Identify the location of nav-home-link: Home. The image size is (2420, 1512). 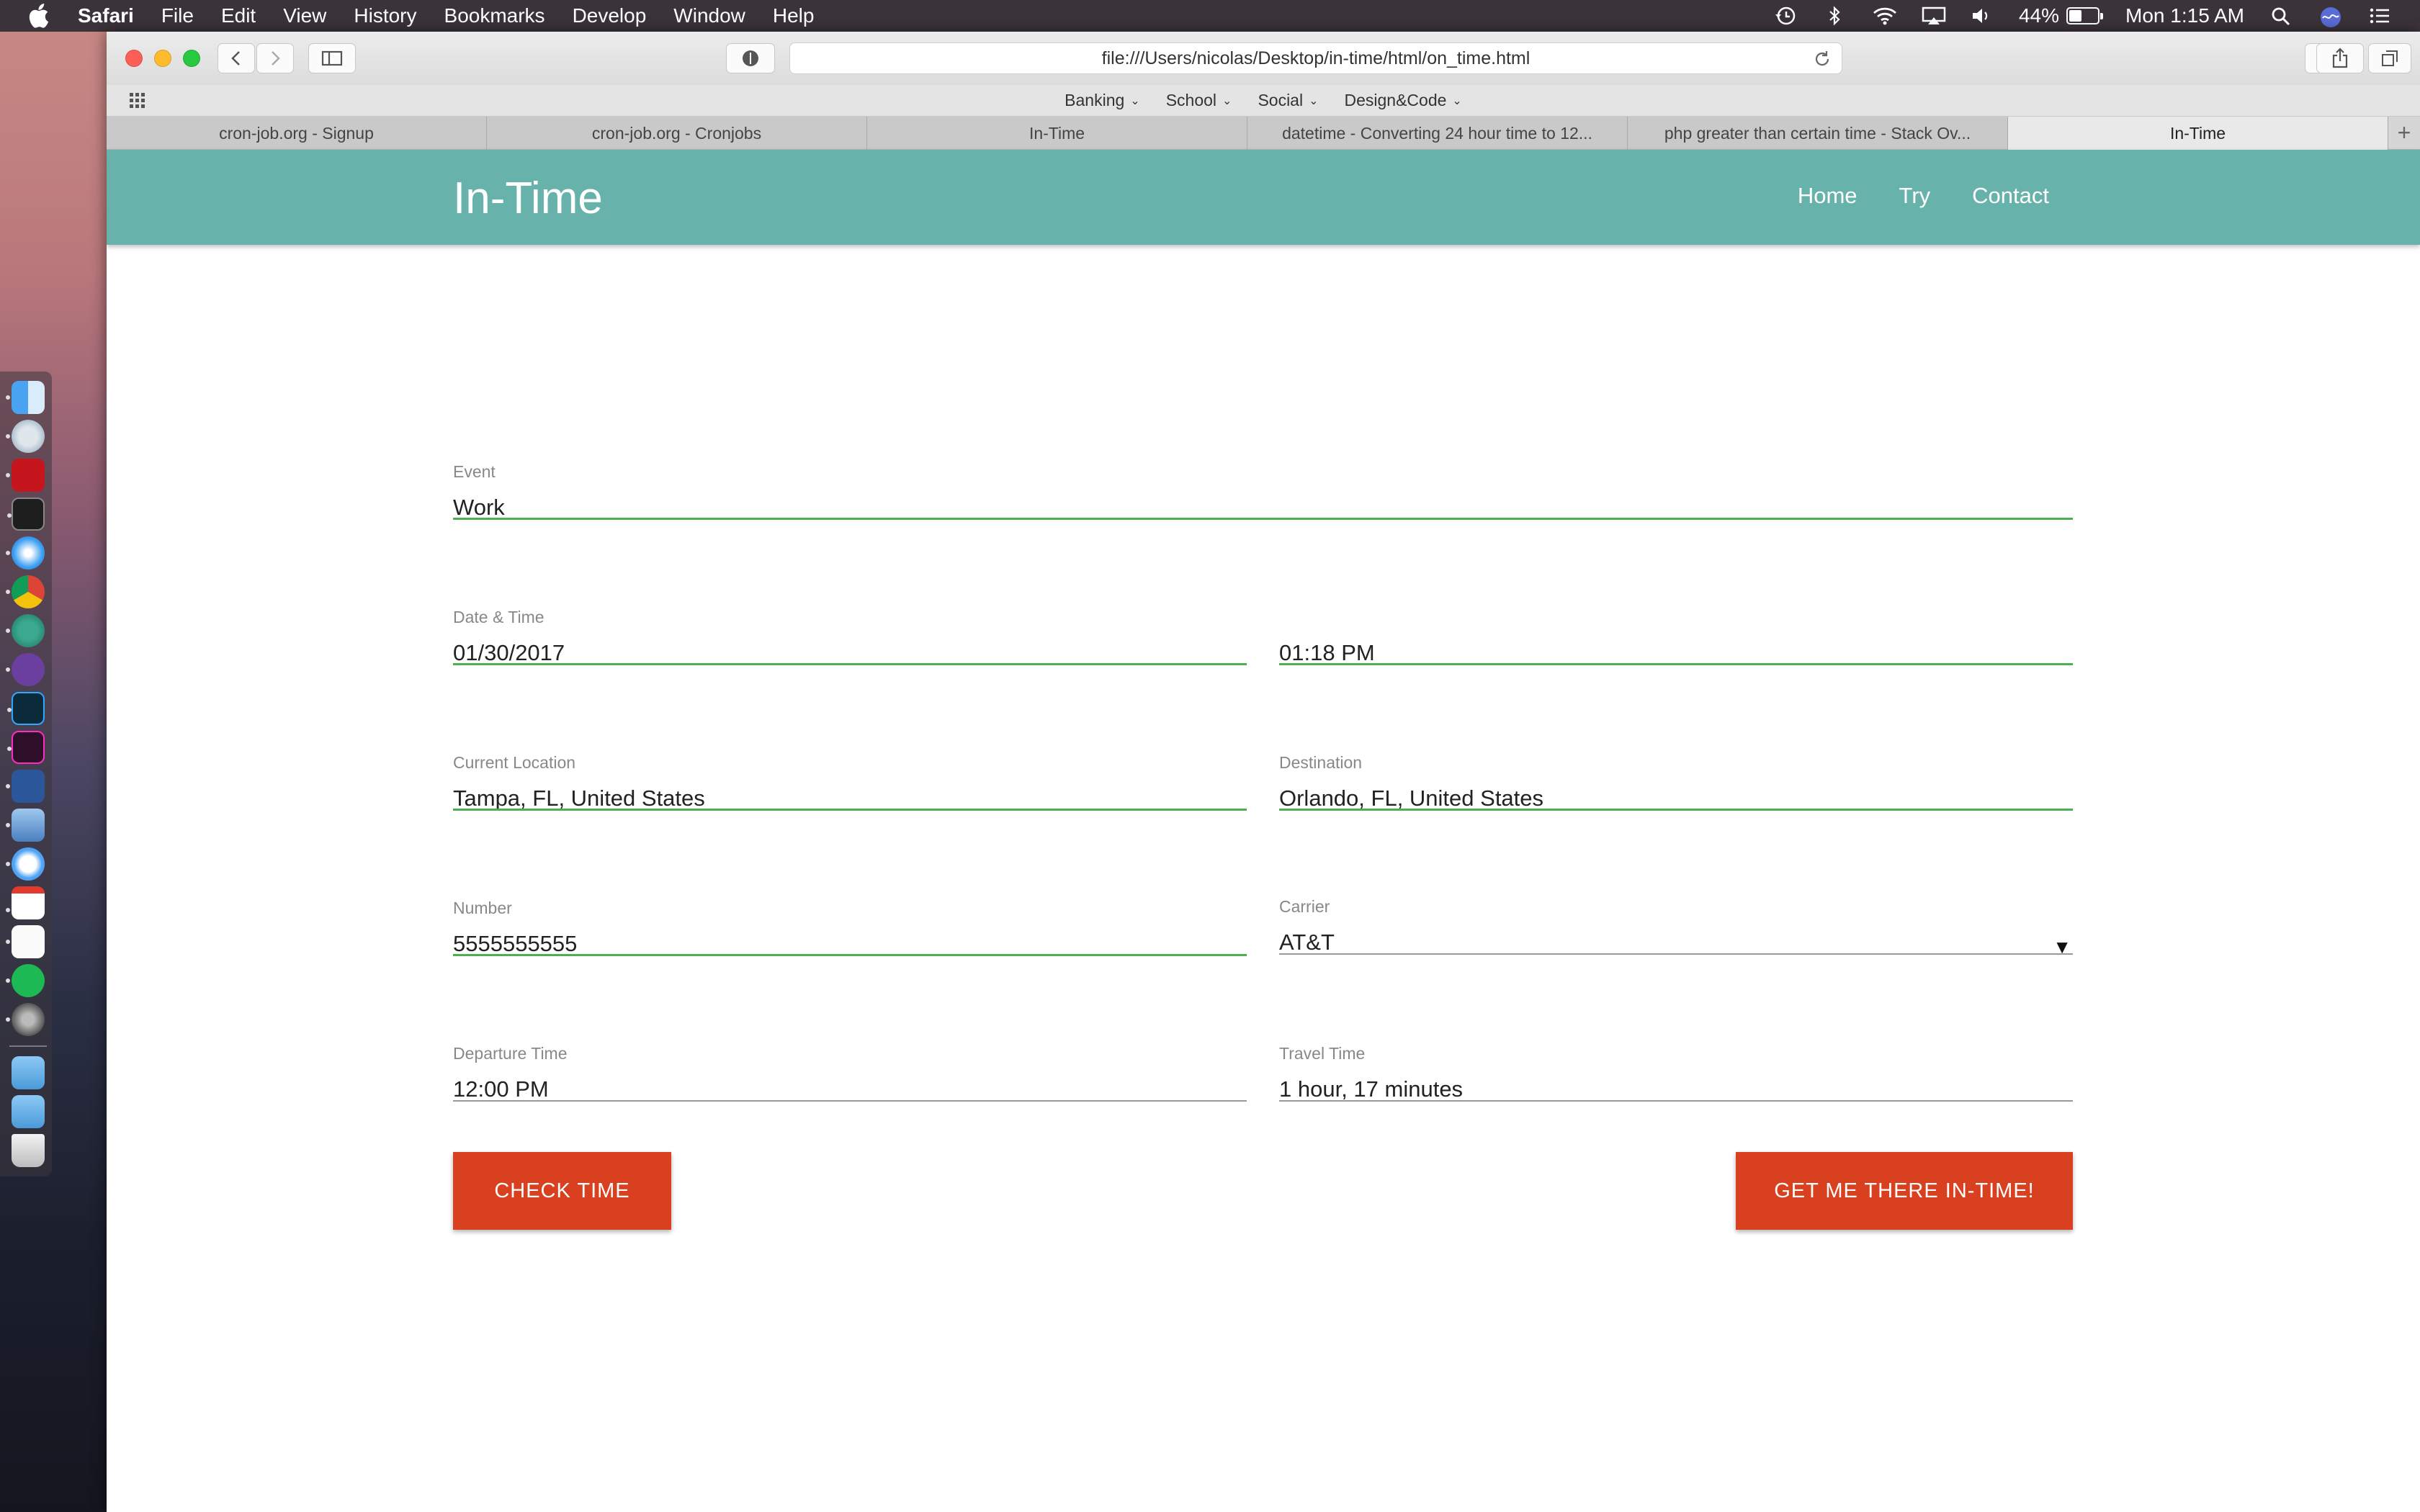
(1827, 196).